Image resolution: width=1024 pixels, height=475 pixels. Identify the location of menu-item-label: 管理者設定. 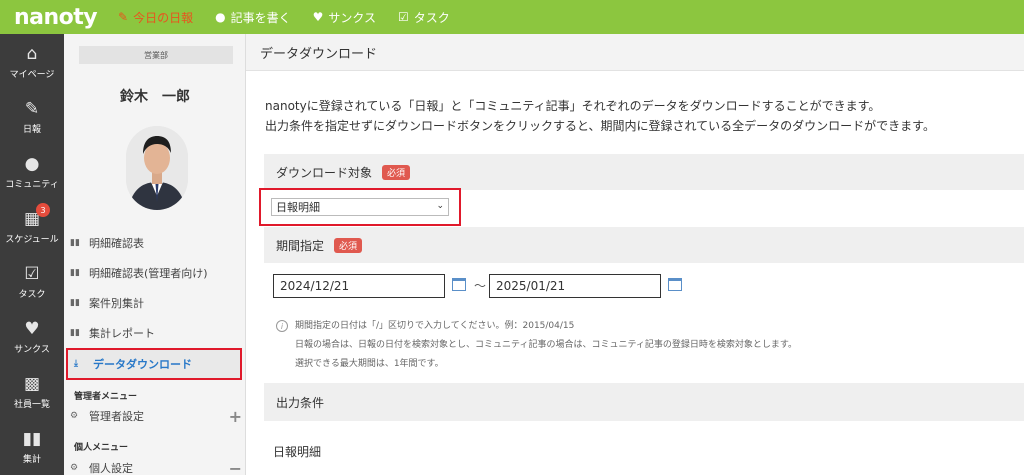
(116, 416).